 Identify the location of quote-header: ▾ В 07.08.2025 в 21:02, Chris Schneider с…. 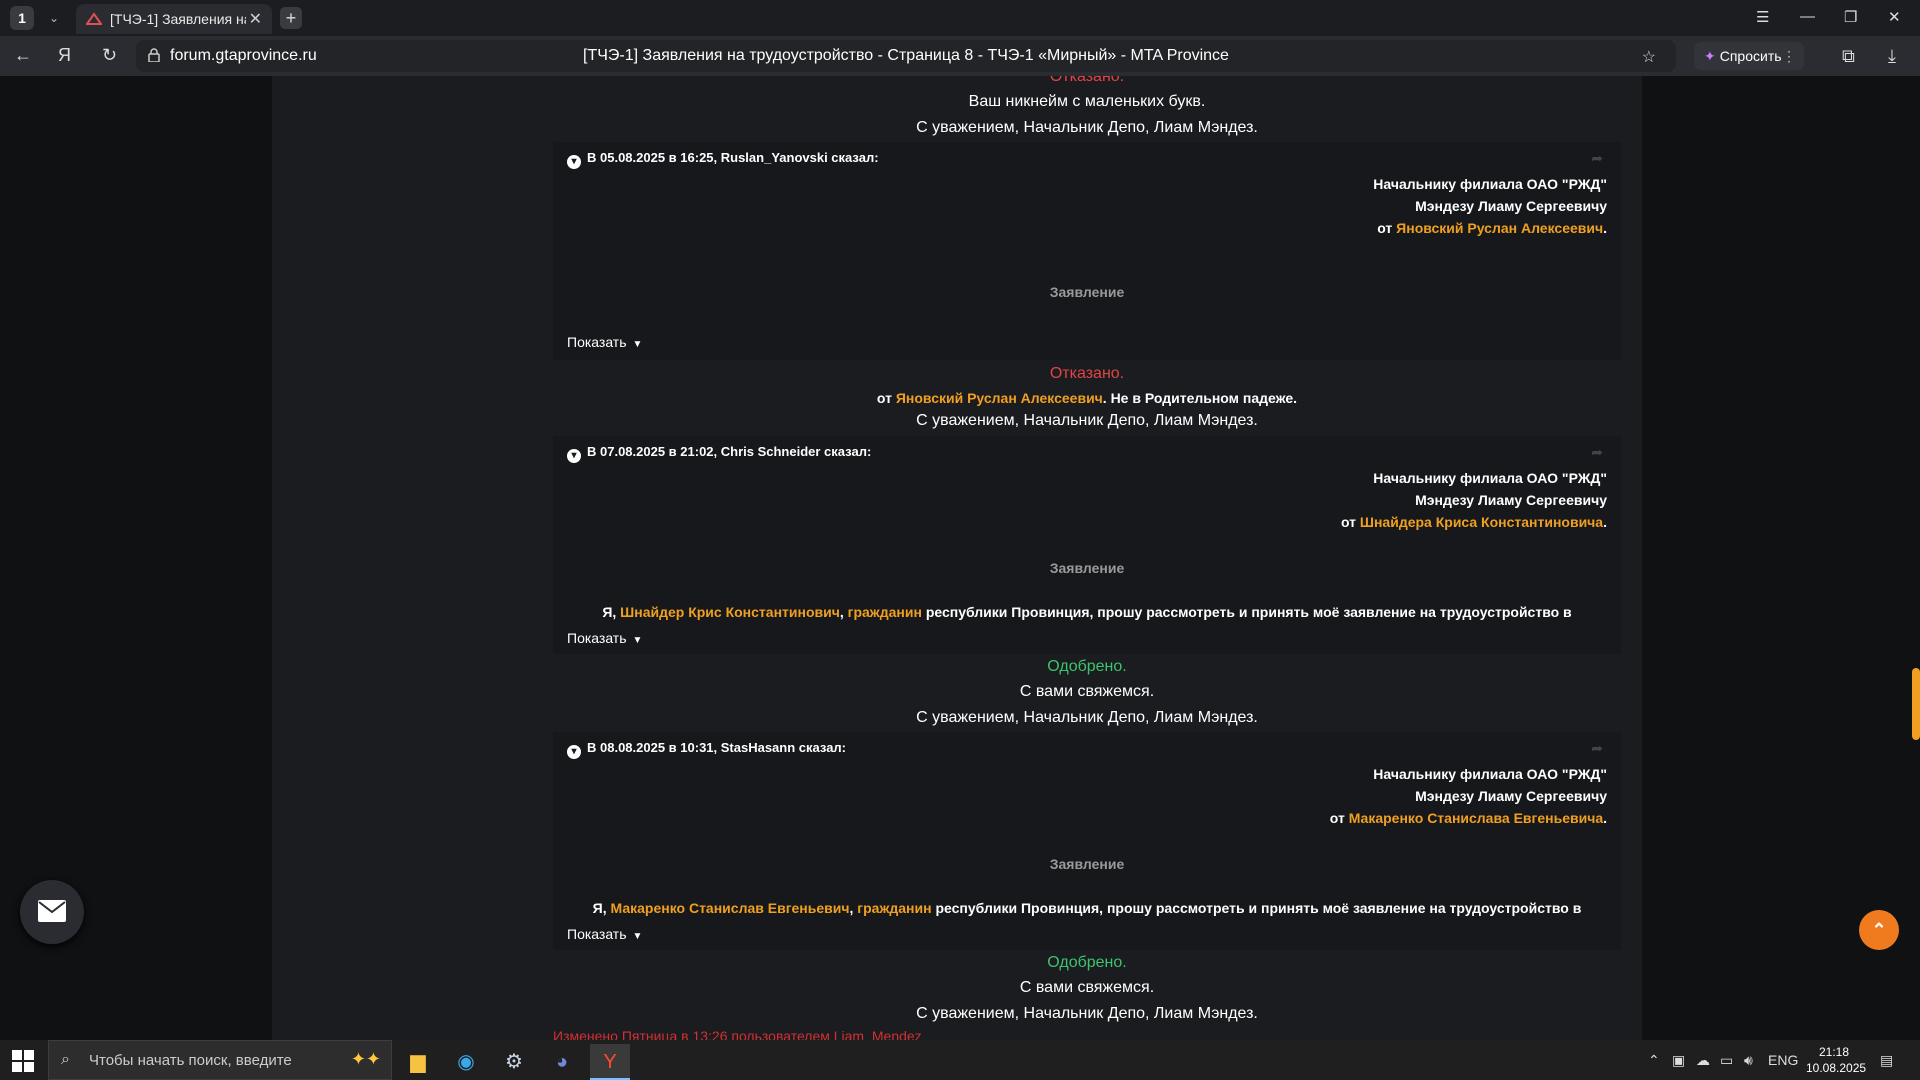
(719, 453).